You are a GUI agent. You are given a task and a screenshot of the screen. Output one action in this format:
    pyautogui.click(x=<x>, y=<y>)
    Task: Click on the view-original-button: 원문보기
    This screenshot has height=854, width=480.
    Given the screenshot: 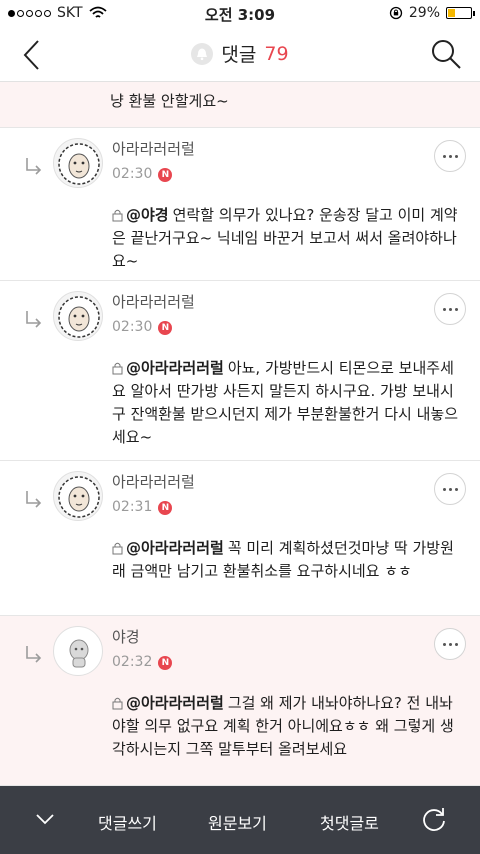 What is the action you would take?
    pyautogui.click(x=237, y=822)
    